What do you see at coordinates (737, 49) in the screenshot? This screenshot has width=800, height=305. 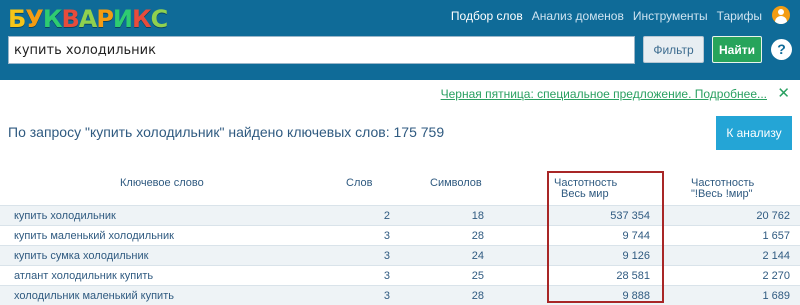 I see `find-button: Найти` at bounding box center [737, 49].